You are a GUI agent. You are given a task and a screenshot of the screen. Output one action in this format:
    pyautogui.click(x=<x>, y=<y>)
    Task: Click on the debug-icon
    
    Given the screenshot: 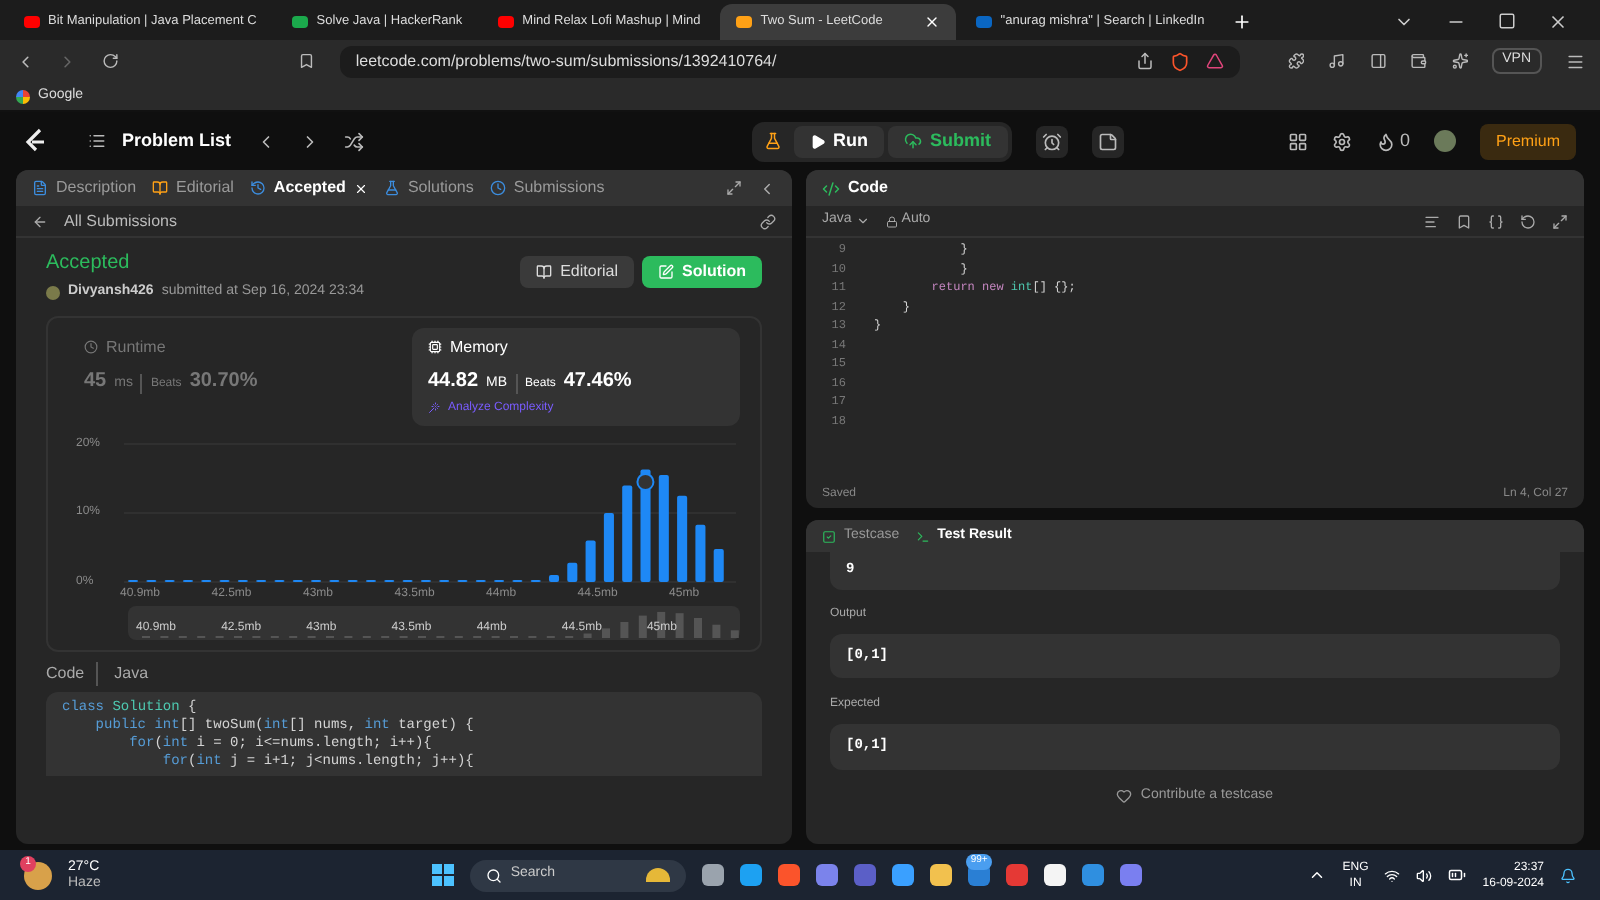 What is the action you would take?
    pyautogui.click(x=772, y=141)
    